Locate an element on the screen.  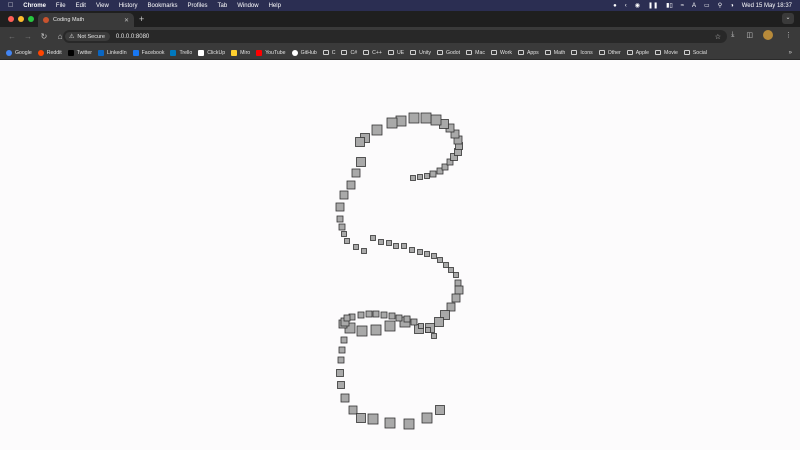
menu-view: View is located at coordinates (102, 6).